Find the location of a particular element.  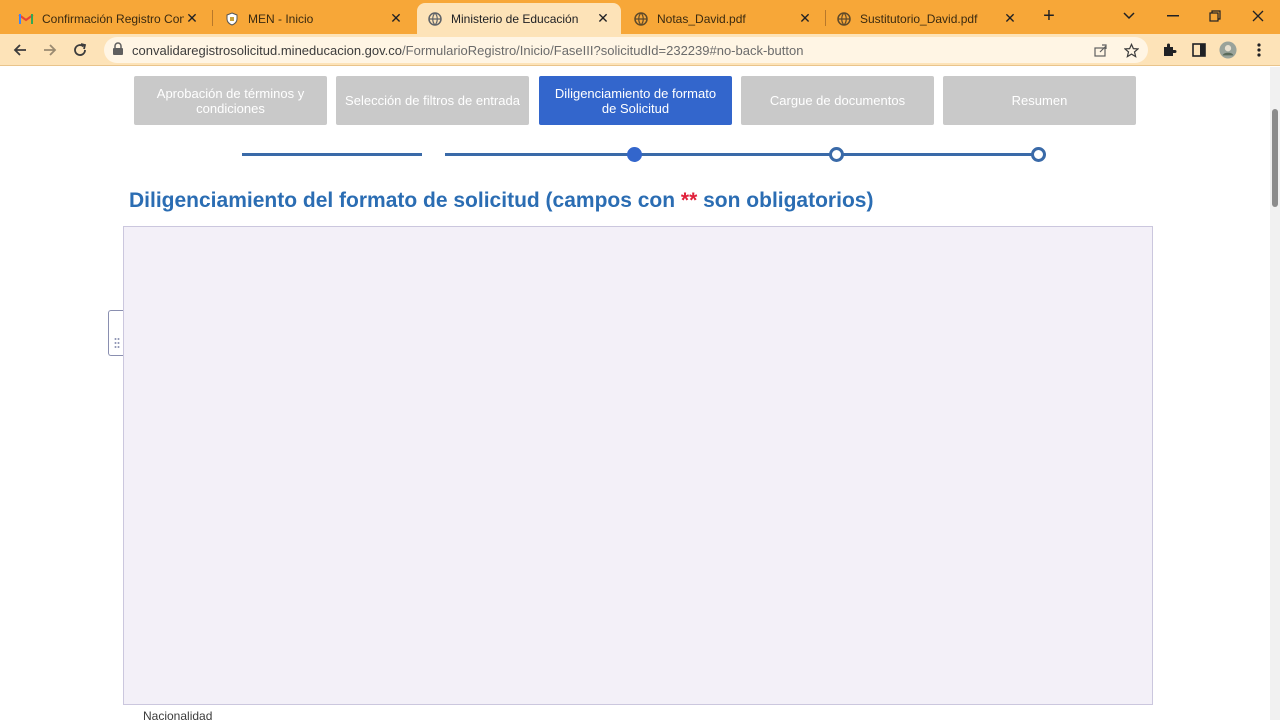

wizard-step-resumen: Resumen is located at coordinates (1039, 100).